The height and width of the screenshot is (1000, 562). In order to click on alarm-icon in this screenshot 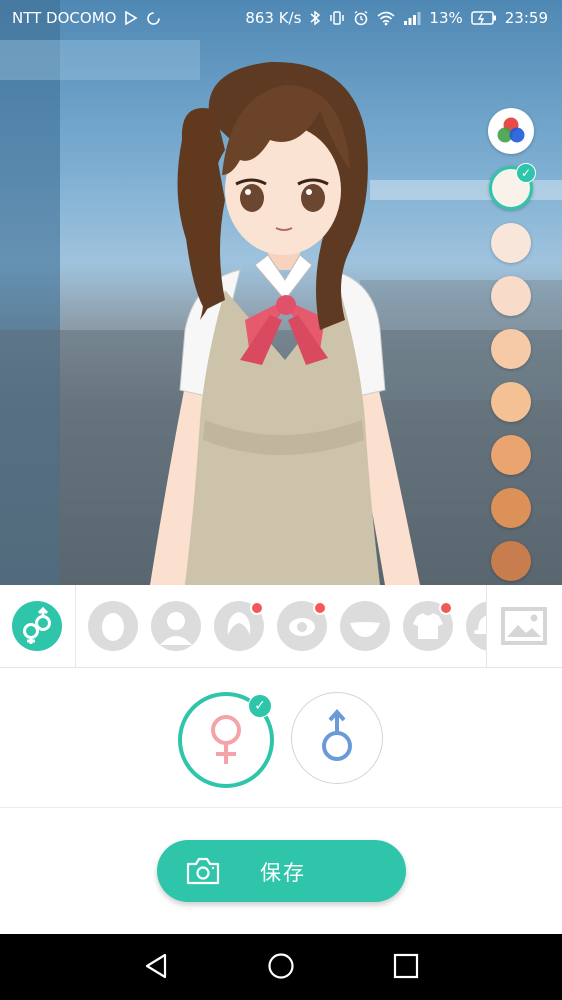, I will do `click(361, 18)`.